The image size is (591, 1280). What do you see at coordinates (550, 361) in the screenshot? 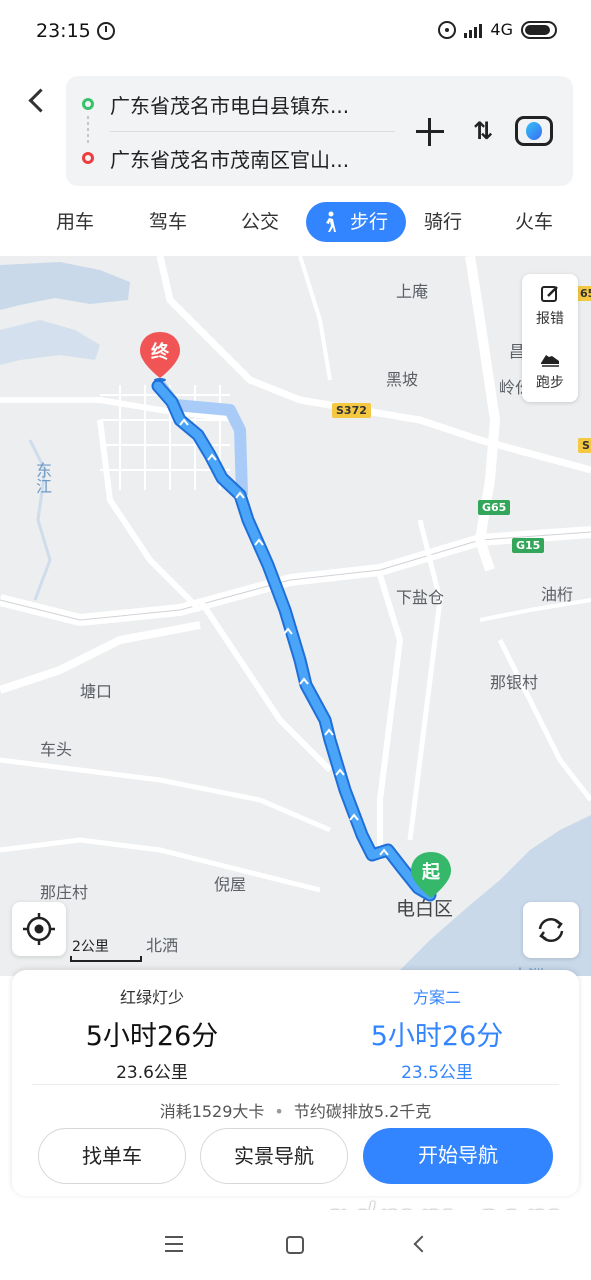
I see `running-shoe-icon` at bounding box center [550, 361].